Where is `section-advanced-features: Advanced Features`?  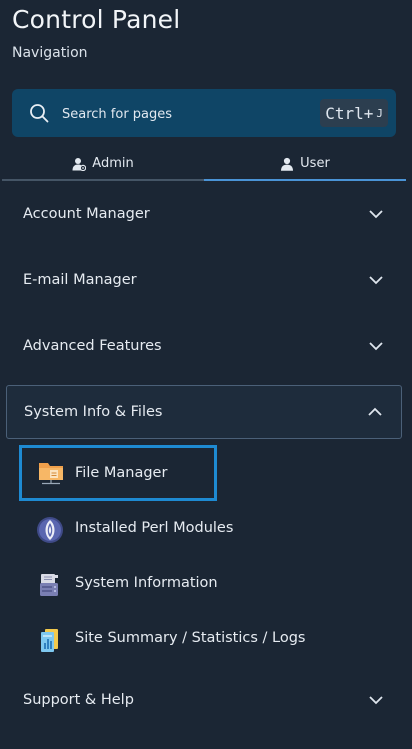
section-advanced-features: Advanced Features is located at coordinates (204, 346).